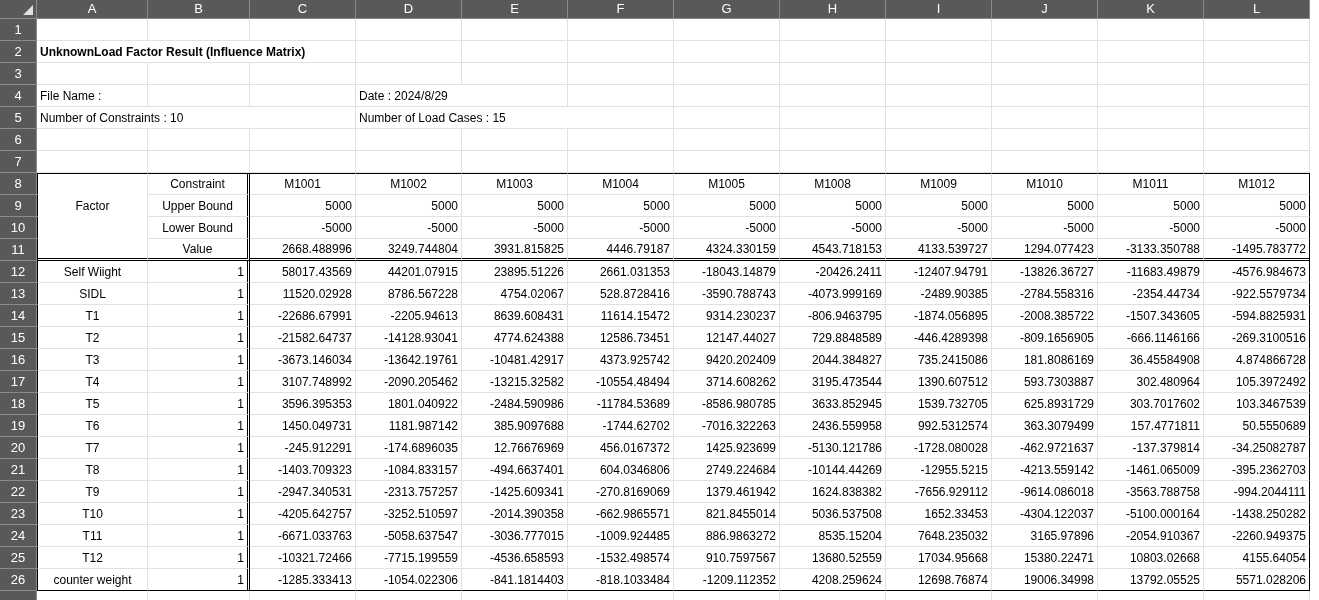 This screenshot has height=600, width=1319. What do you see at coordinates (1045, 250) in the screenshot?
I see `table-cell: 1294.077423` at bounding box center [1045, 250].